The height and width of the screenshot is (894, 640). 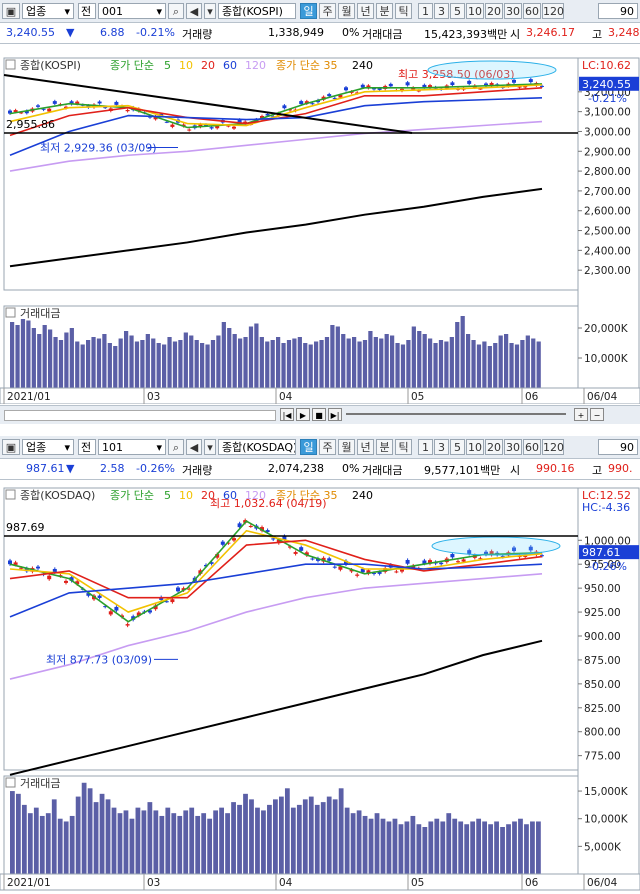 What do you see at coordinates (597, 414) in the screenshot?
I see `zoom-out-icon: −` at bounding box center [597, 414].